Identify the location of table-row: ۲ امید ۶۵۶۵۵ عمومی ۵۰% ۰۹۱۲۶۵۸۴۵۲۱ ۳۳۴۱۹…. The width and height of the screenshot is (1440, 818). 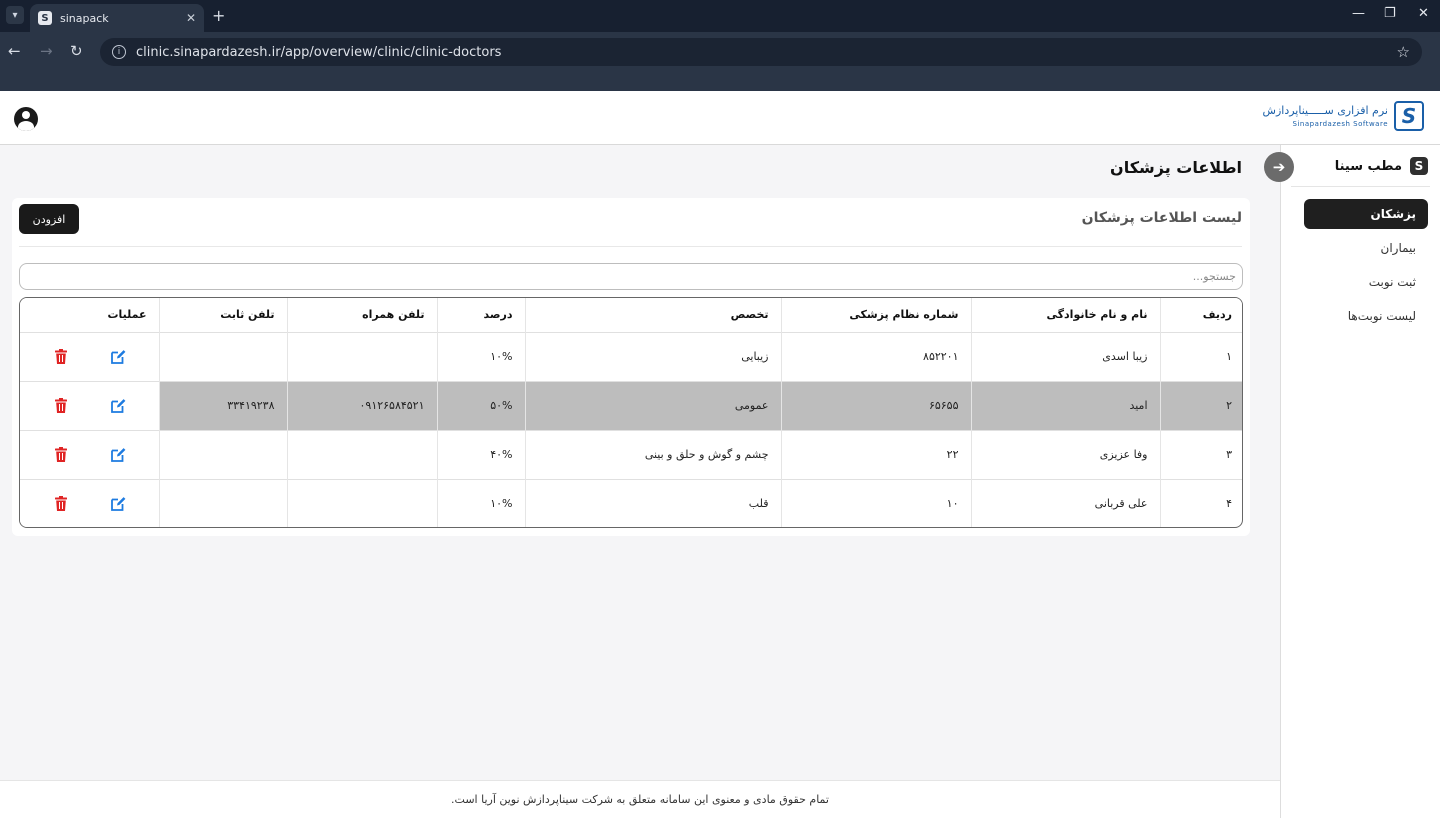
(631, 405).